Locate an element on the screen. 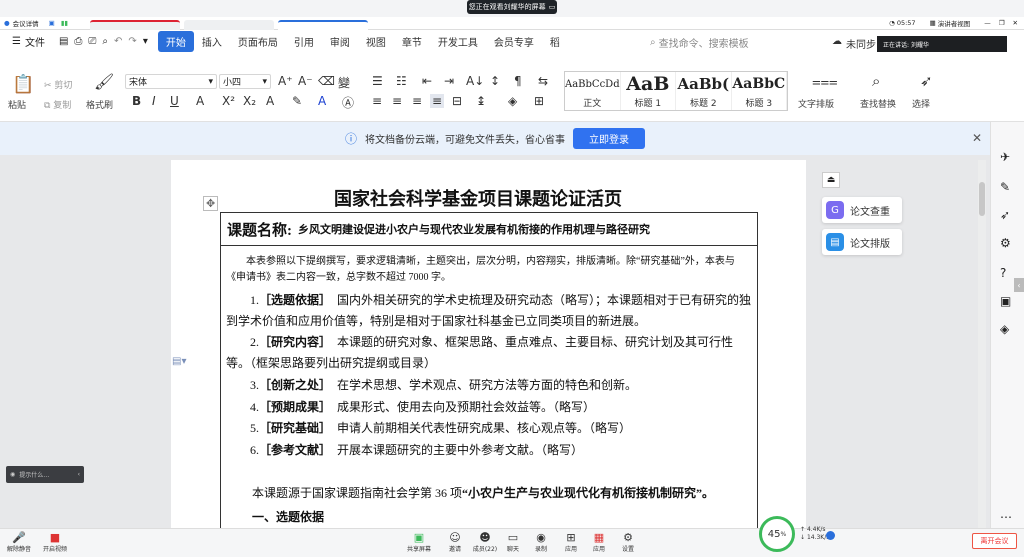 This screenshot has width=1024, height=557. align-right-icon: ≡ is located at coordinates (417, 101).